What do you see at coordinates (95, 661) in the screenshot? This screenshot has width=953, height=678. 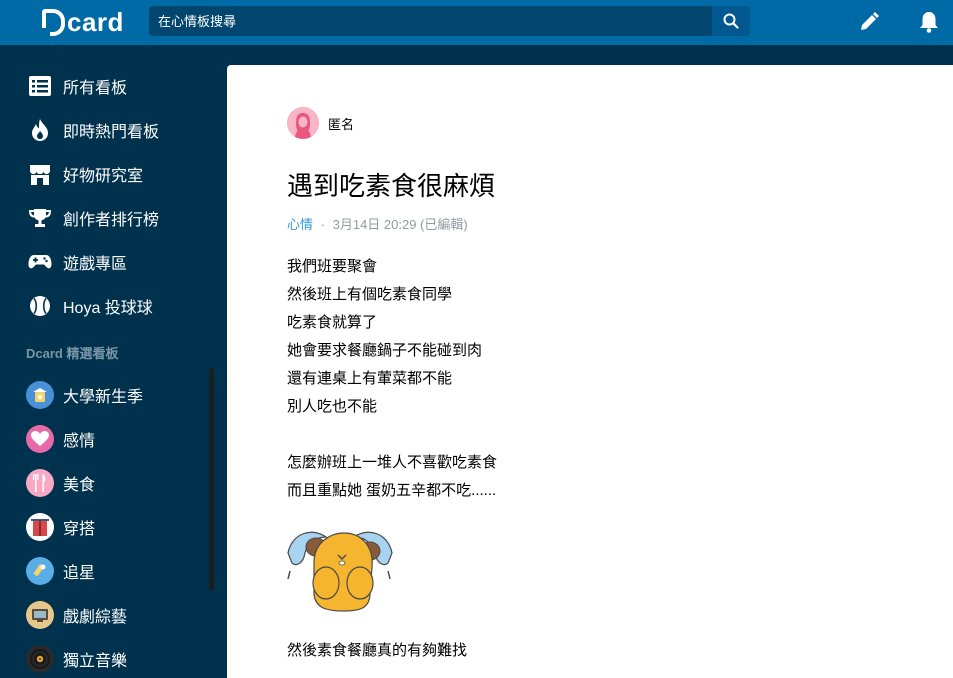 I see `board-item-label: 獨立音樂` at bounding box center [95, 661].